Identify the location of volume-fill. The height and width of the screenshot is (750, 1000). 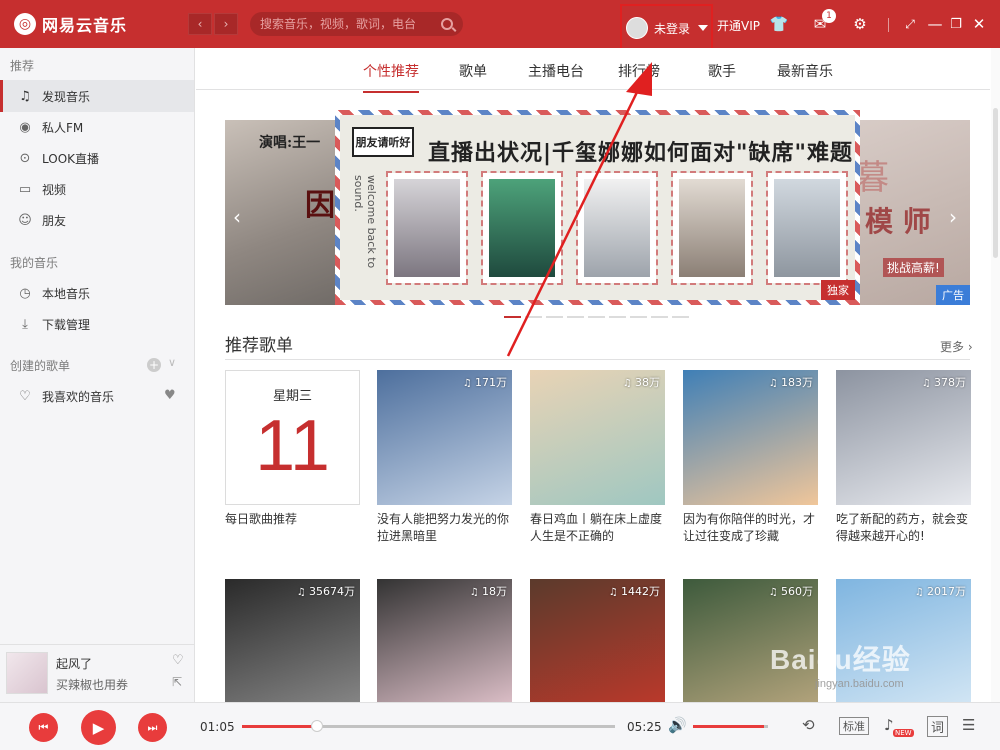
(729, 726).